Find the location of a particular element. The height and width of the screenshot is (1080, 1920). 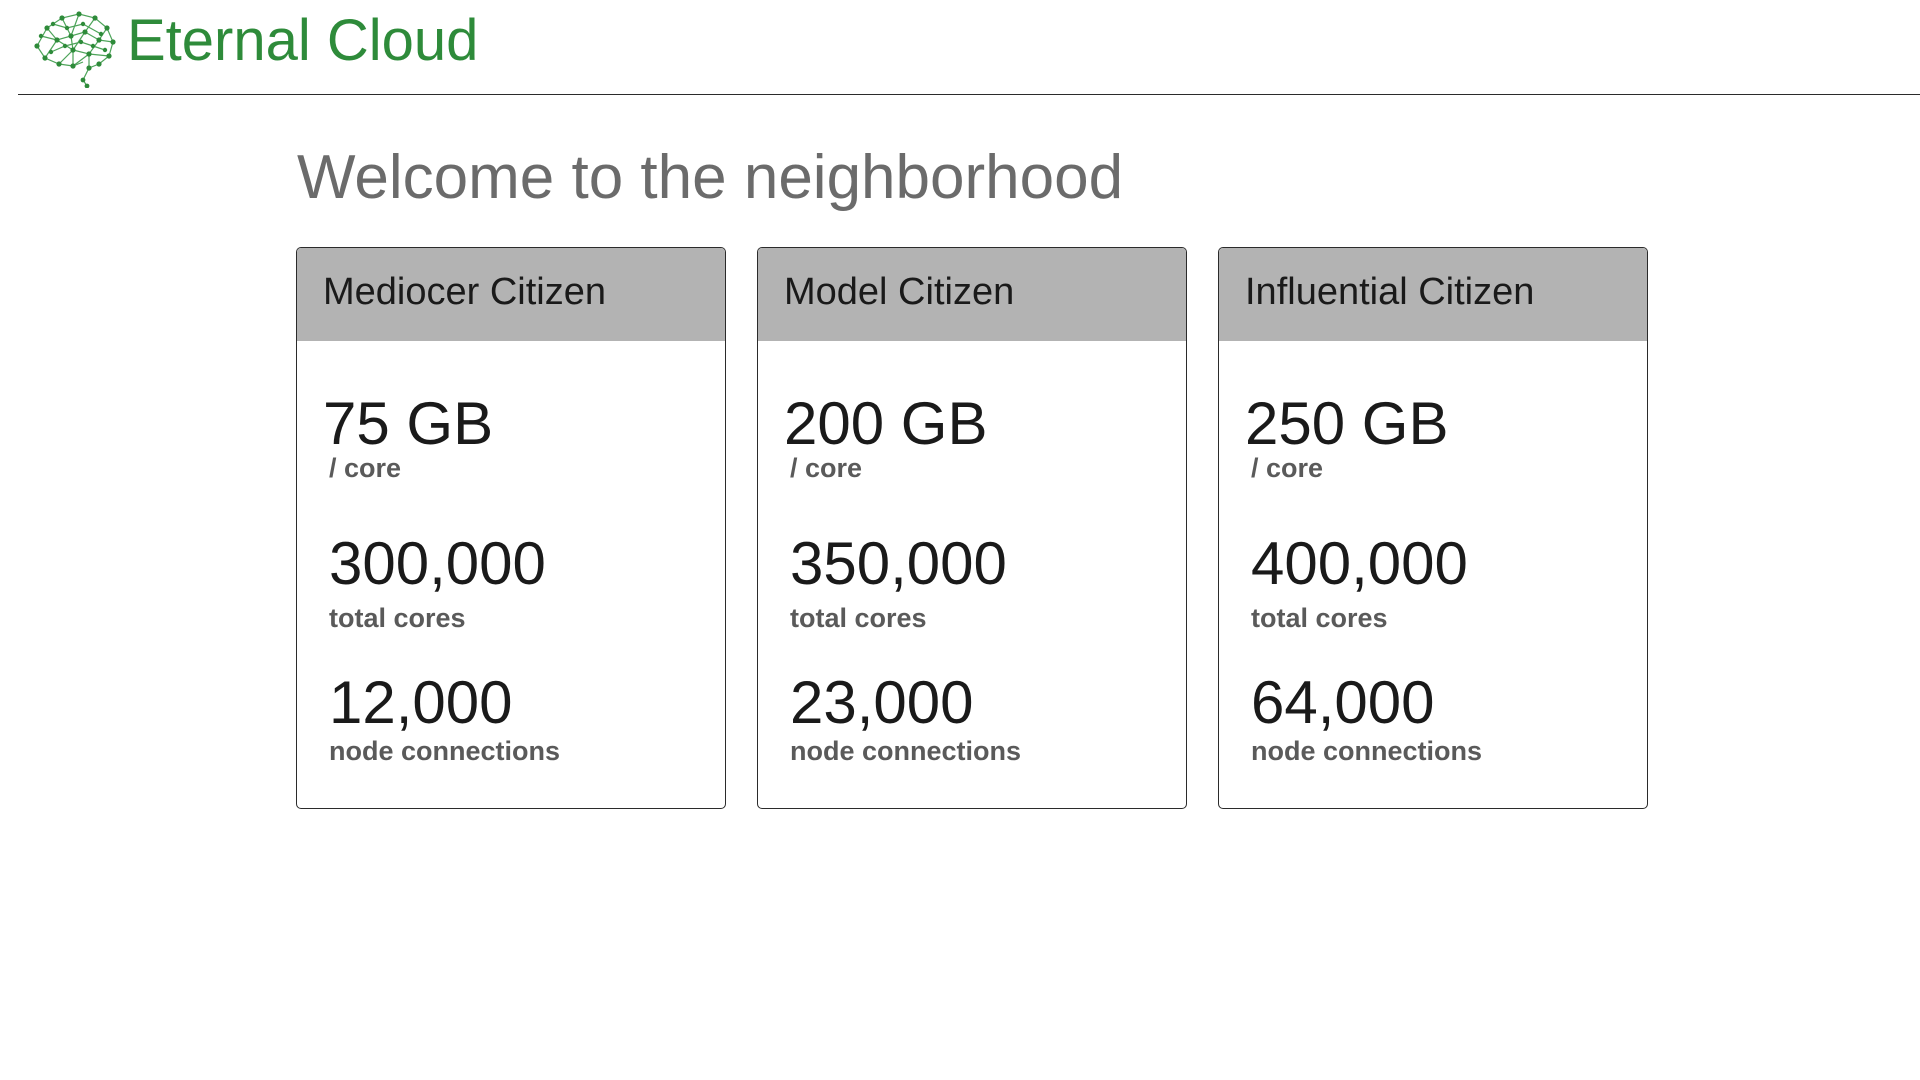

storage-metric: 200 GB / core is located at coordinates (885, 437).